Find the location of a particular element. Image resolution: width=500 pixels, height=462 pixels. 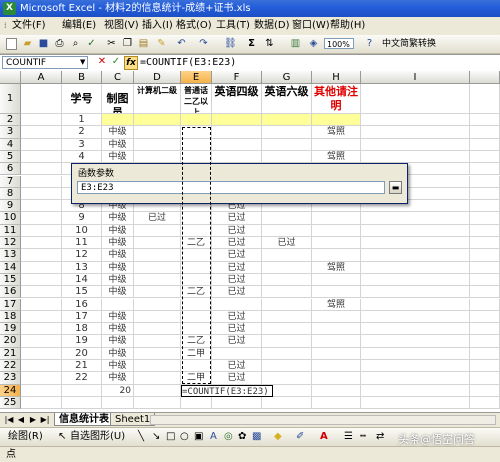

grid-cell: 二甲 is located at coordinates (196, 353).